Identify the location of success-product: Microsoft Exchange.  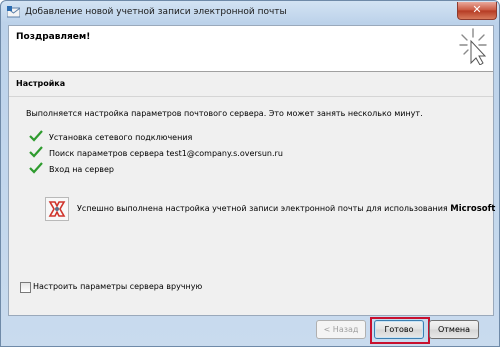
(474, 209).